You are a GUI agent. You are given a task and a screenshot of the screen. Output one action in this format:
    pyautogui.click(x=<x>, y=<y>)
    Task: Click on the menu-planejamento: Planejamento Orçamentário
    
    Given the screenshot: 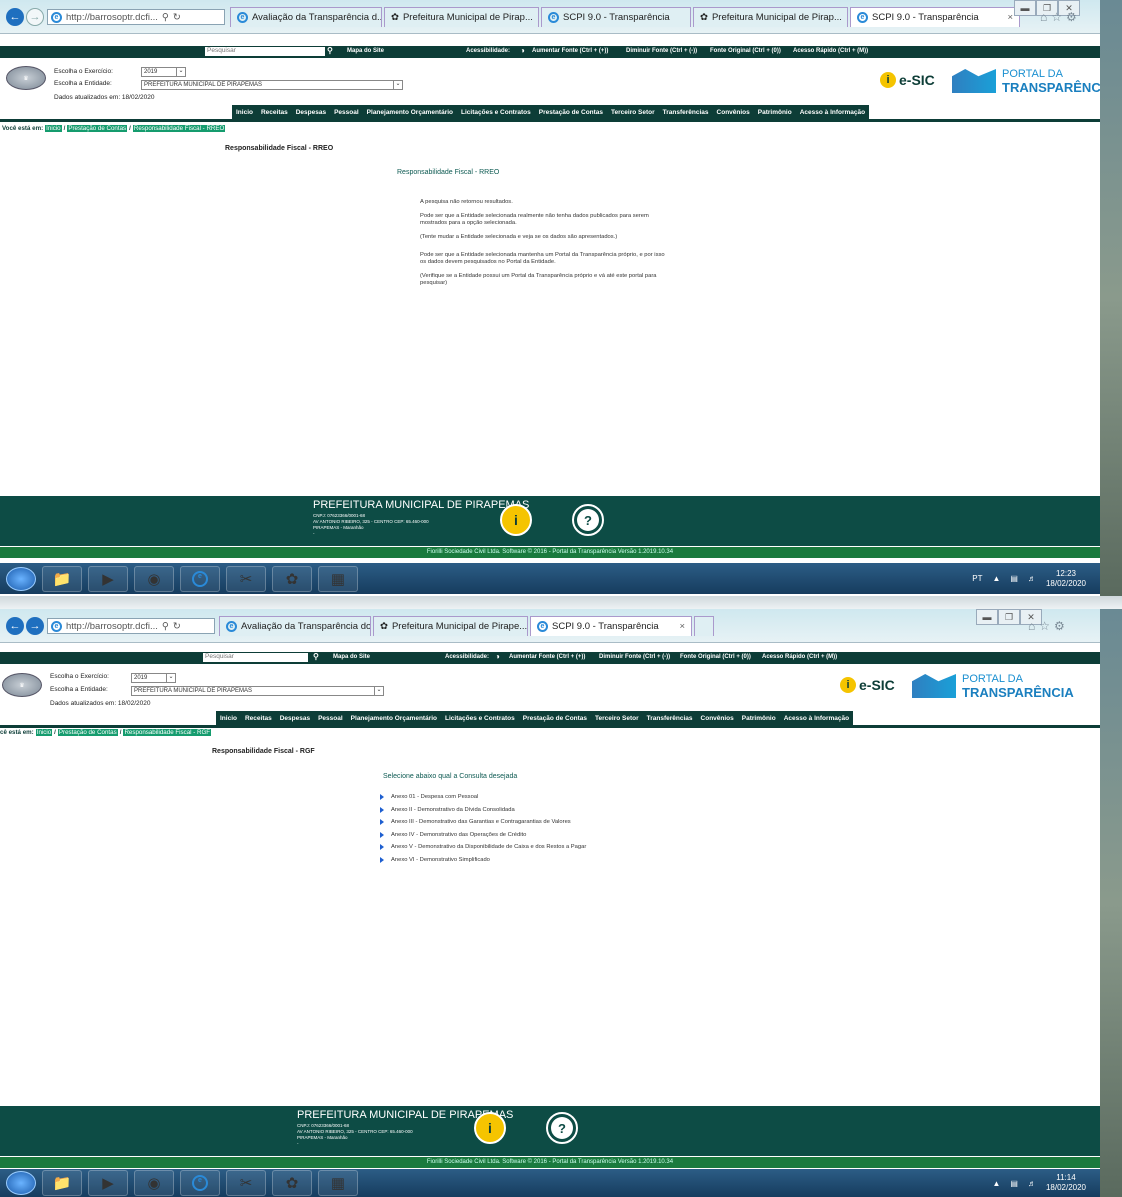 What is the action you would take?
    pyautogui.click(x=410, y=112)
    